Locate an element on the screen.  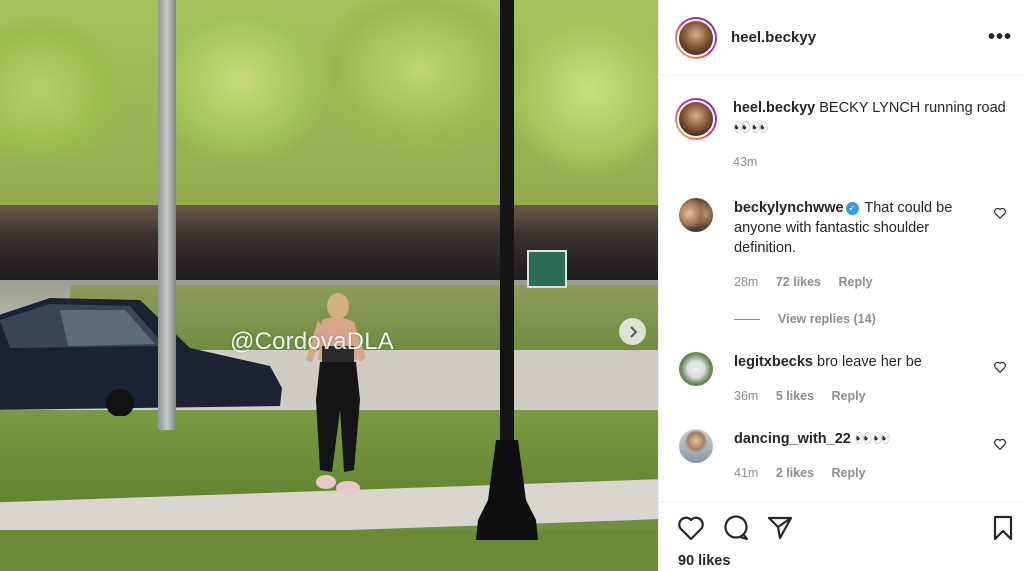
comment-meta: 41m 2 likes Reply is located at coordinates (854, 473).